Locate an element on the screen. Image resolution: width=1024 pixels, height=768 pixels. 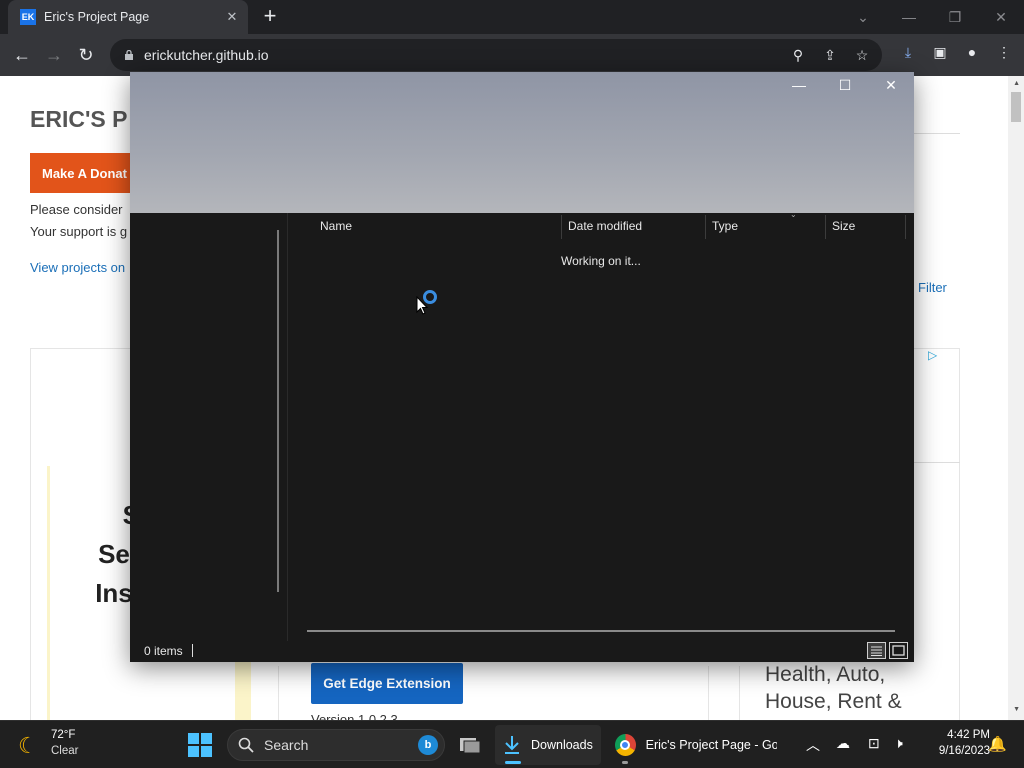
tab-title: Eric's Project Page is located at coordinates (97, 17).